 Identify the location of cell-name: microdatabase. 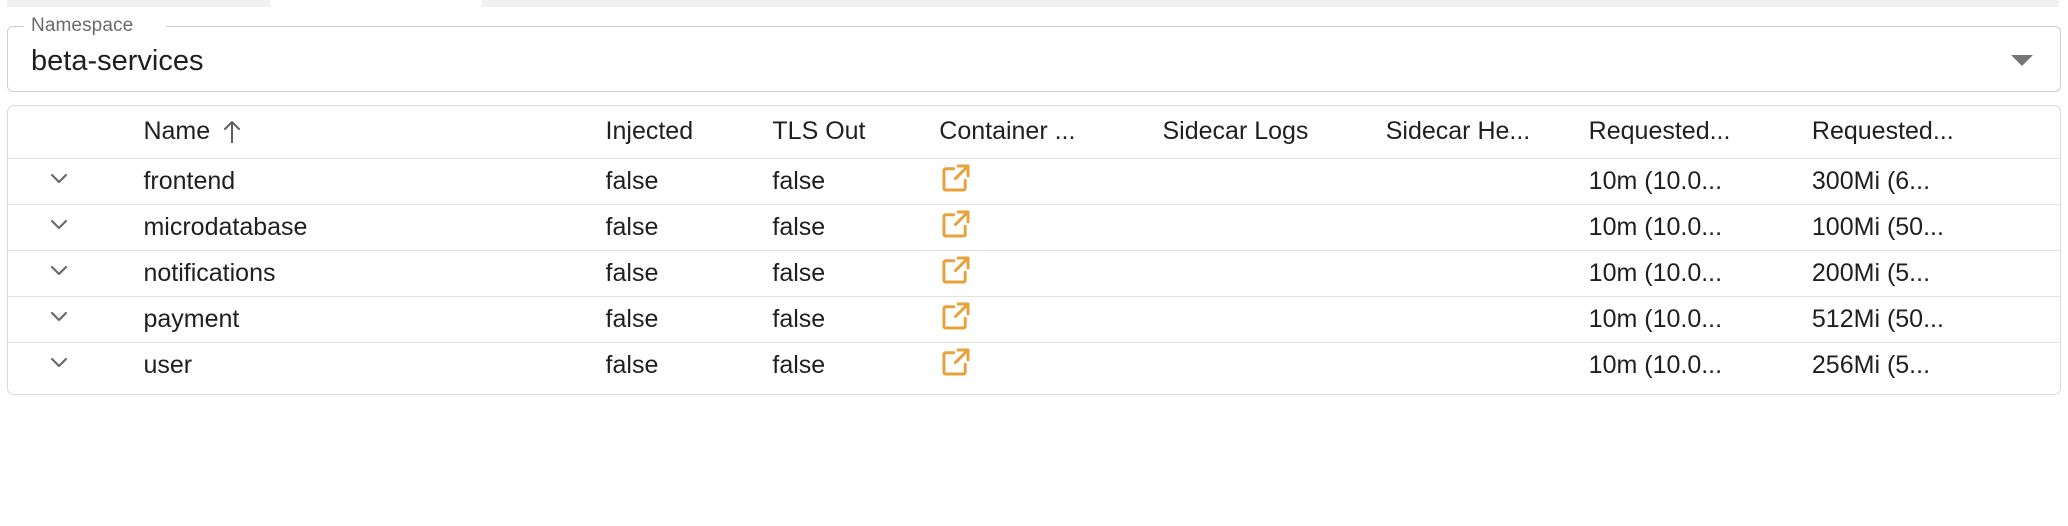
(225, 226).